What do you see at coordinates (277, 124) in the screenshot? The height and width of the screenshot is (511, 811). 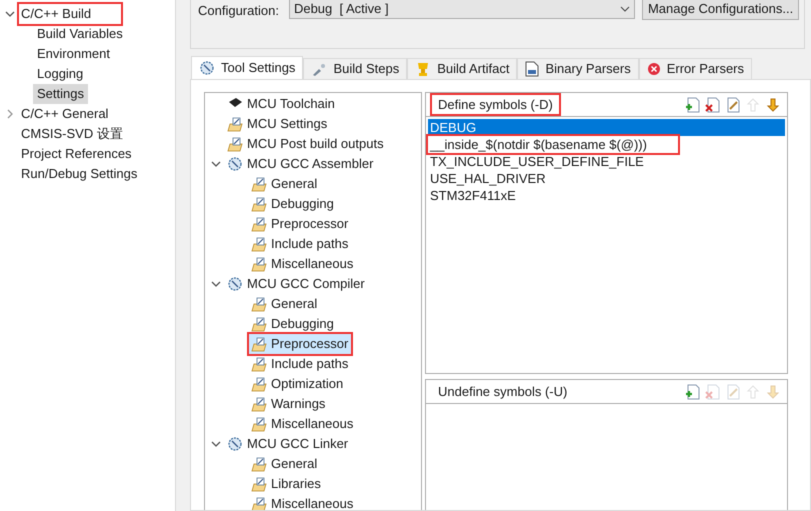 I see `tree-item: MCU Settings` at bounding box center [277, 124].